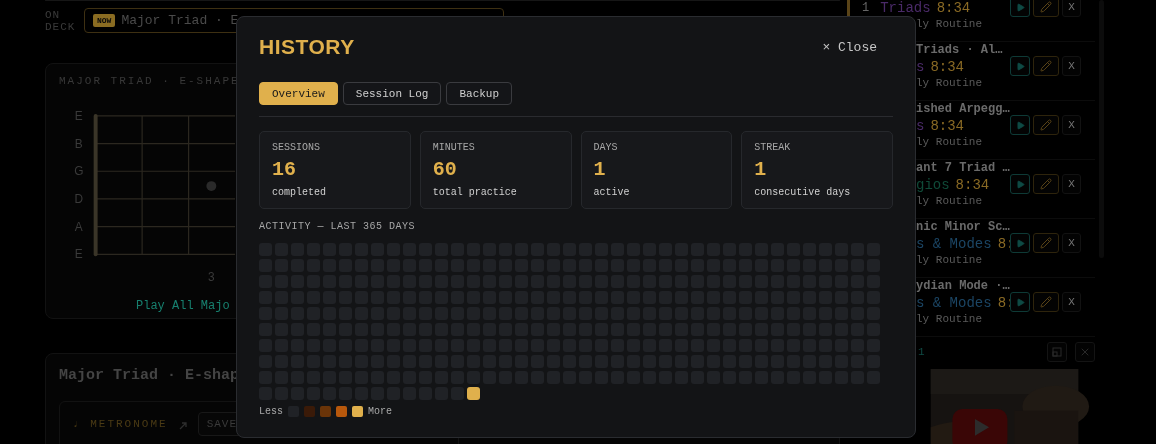 This screenshot has width=1156, height=444. Describe the element at coordinates (307, 47) in the screenshot. I see `dialog-title: HISTORY` at that location.